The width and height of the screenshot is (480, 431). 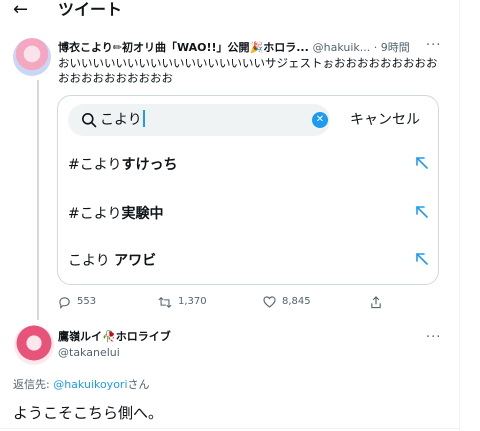 I want to click on reply-to-label: 返信先:, so click(x=33, y=384).